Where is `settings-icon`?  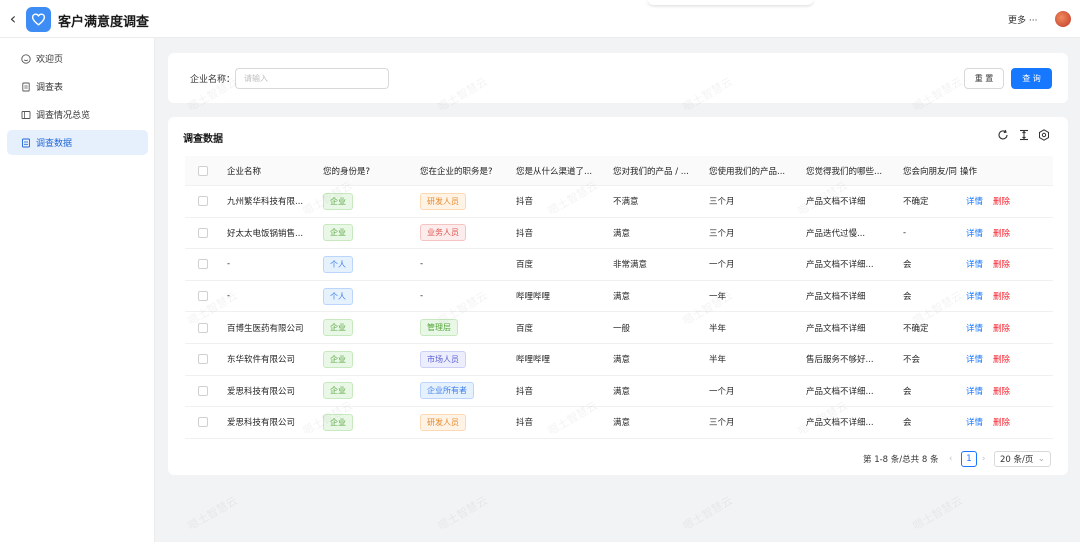
settings-icon is located at coordinates (1044, 135).